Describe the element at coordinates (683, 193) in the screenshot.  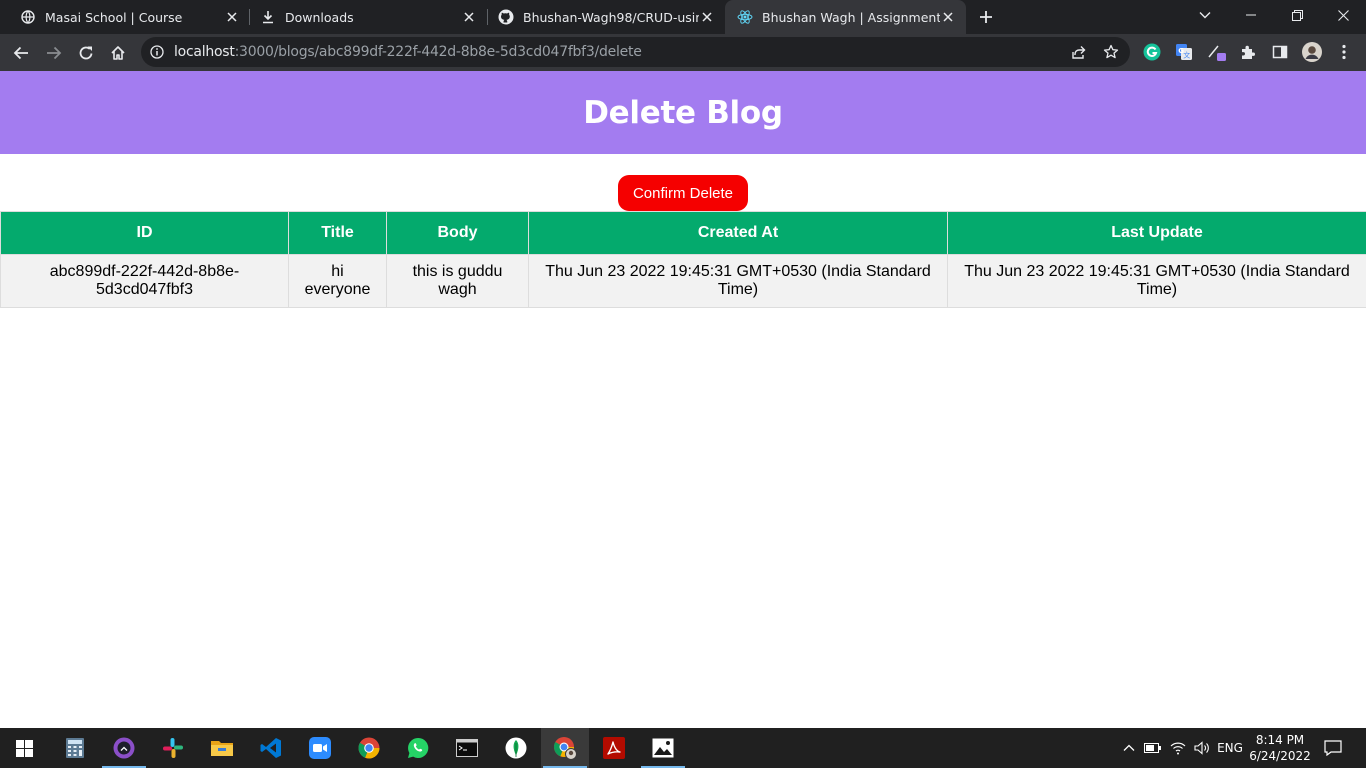
I see `confirm-delete-button: Confirm Delete` at that location.